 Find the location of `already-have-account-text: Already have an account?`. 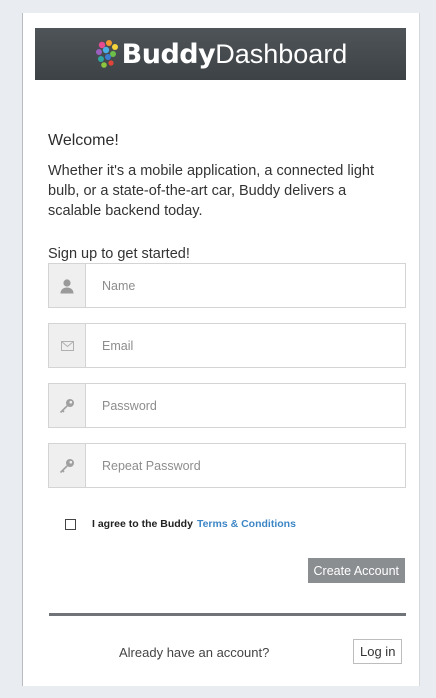

already-have-account-text: Already have an account? is located at coordinates (194, 652).